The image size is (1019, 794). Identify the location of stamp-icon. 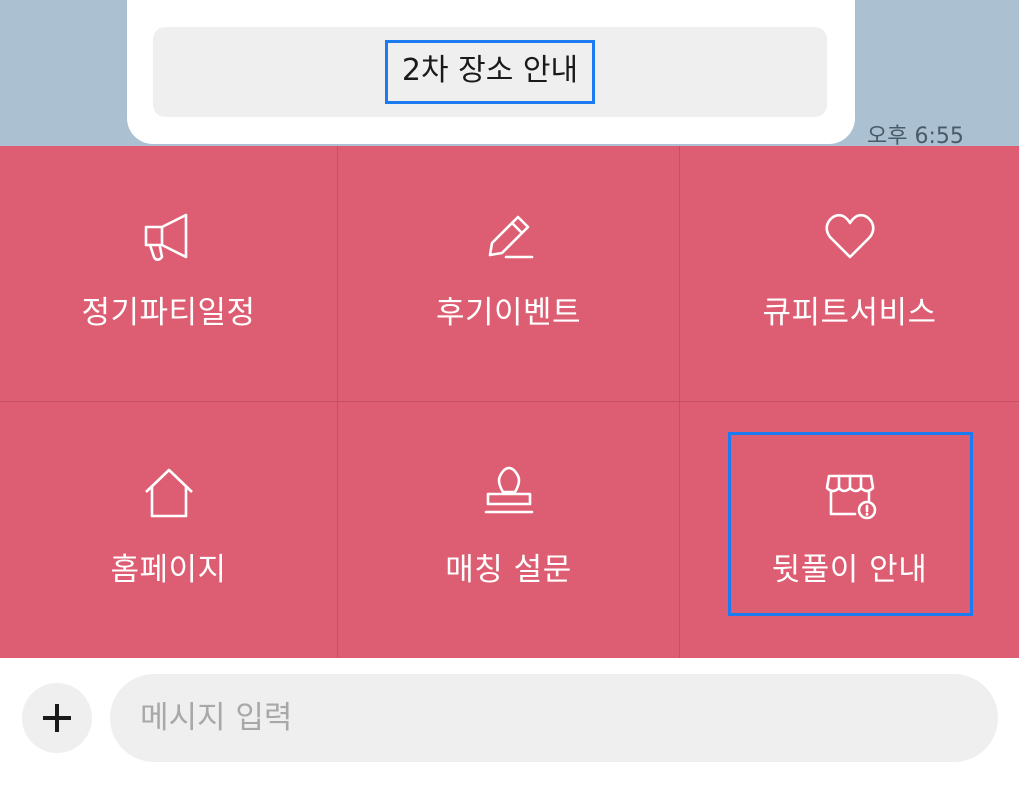
(508, 489).